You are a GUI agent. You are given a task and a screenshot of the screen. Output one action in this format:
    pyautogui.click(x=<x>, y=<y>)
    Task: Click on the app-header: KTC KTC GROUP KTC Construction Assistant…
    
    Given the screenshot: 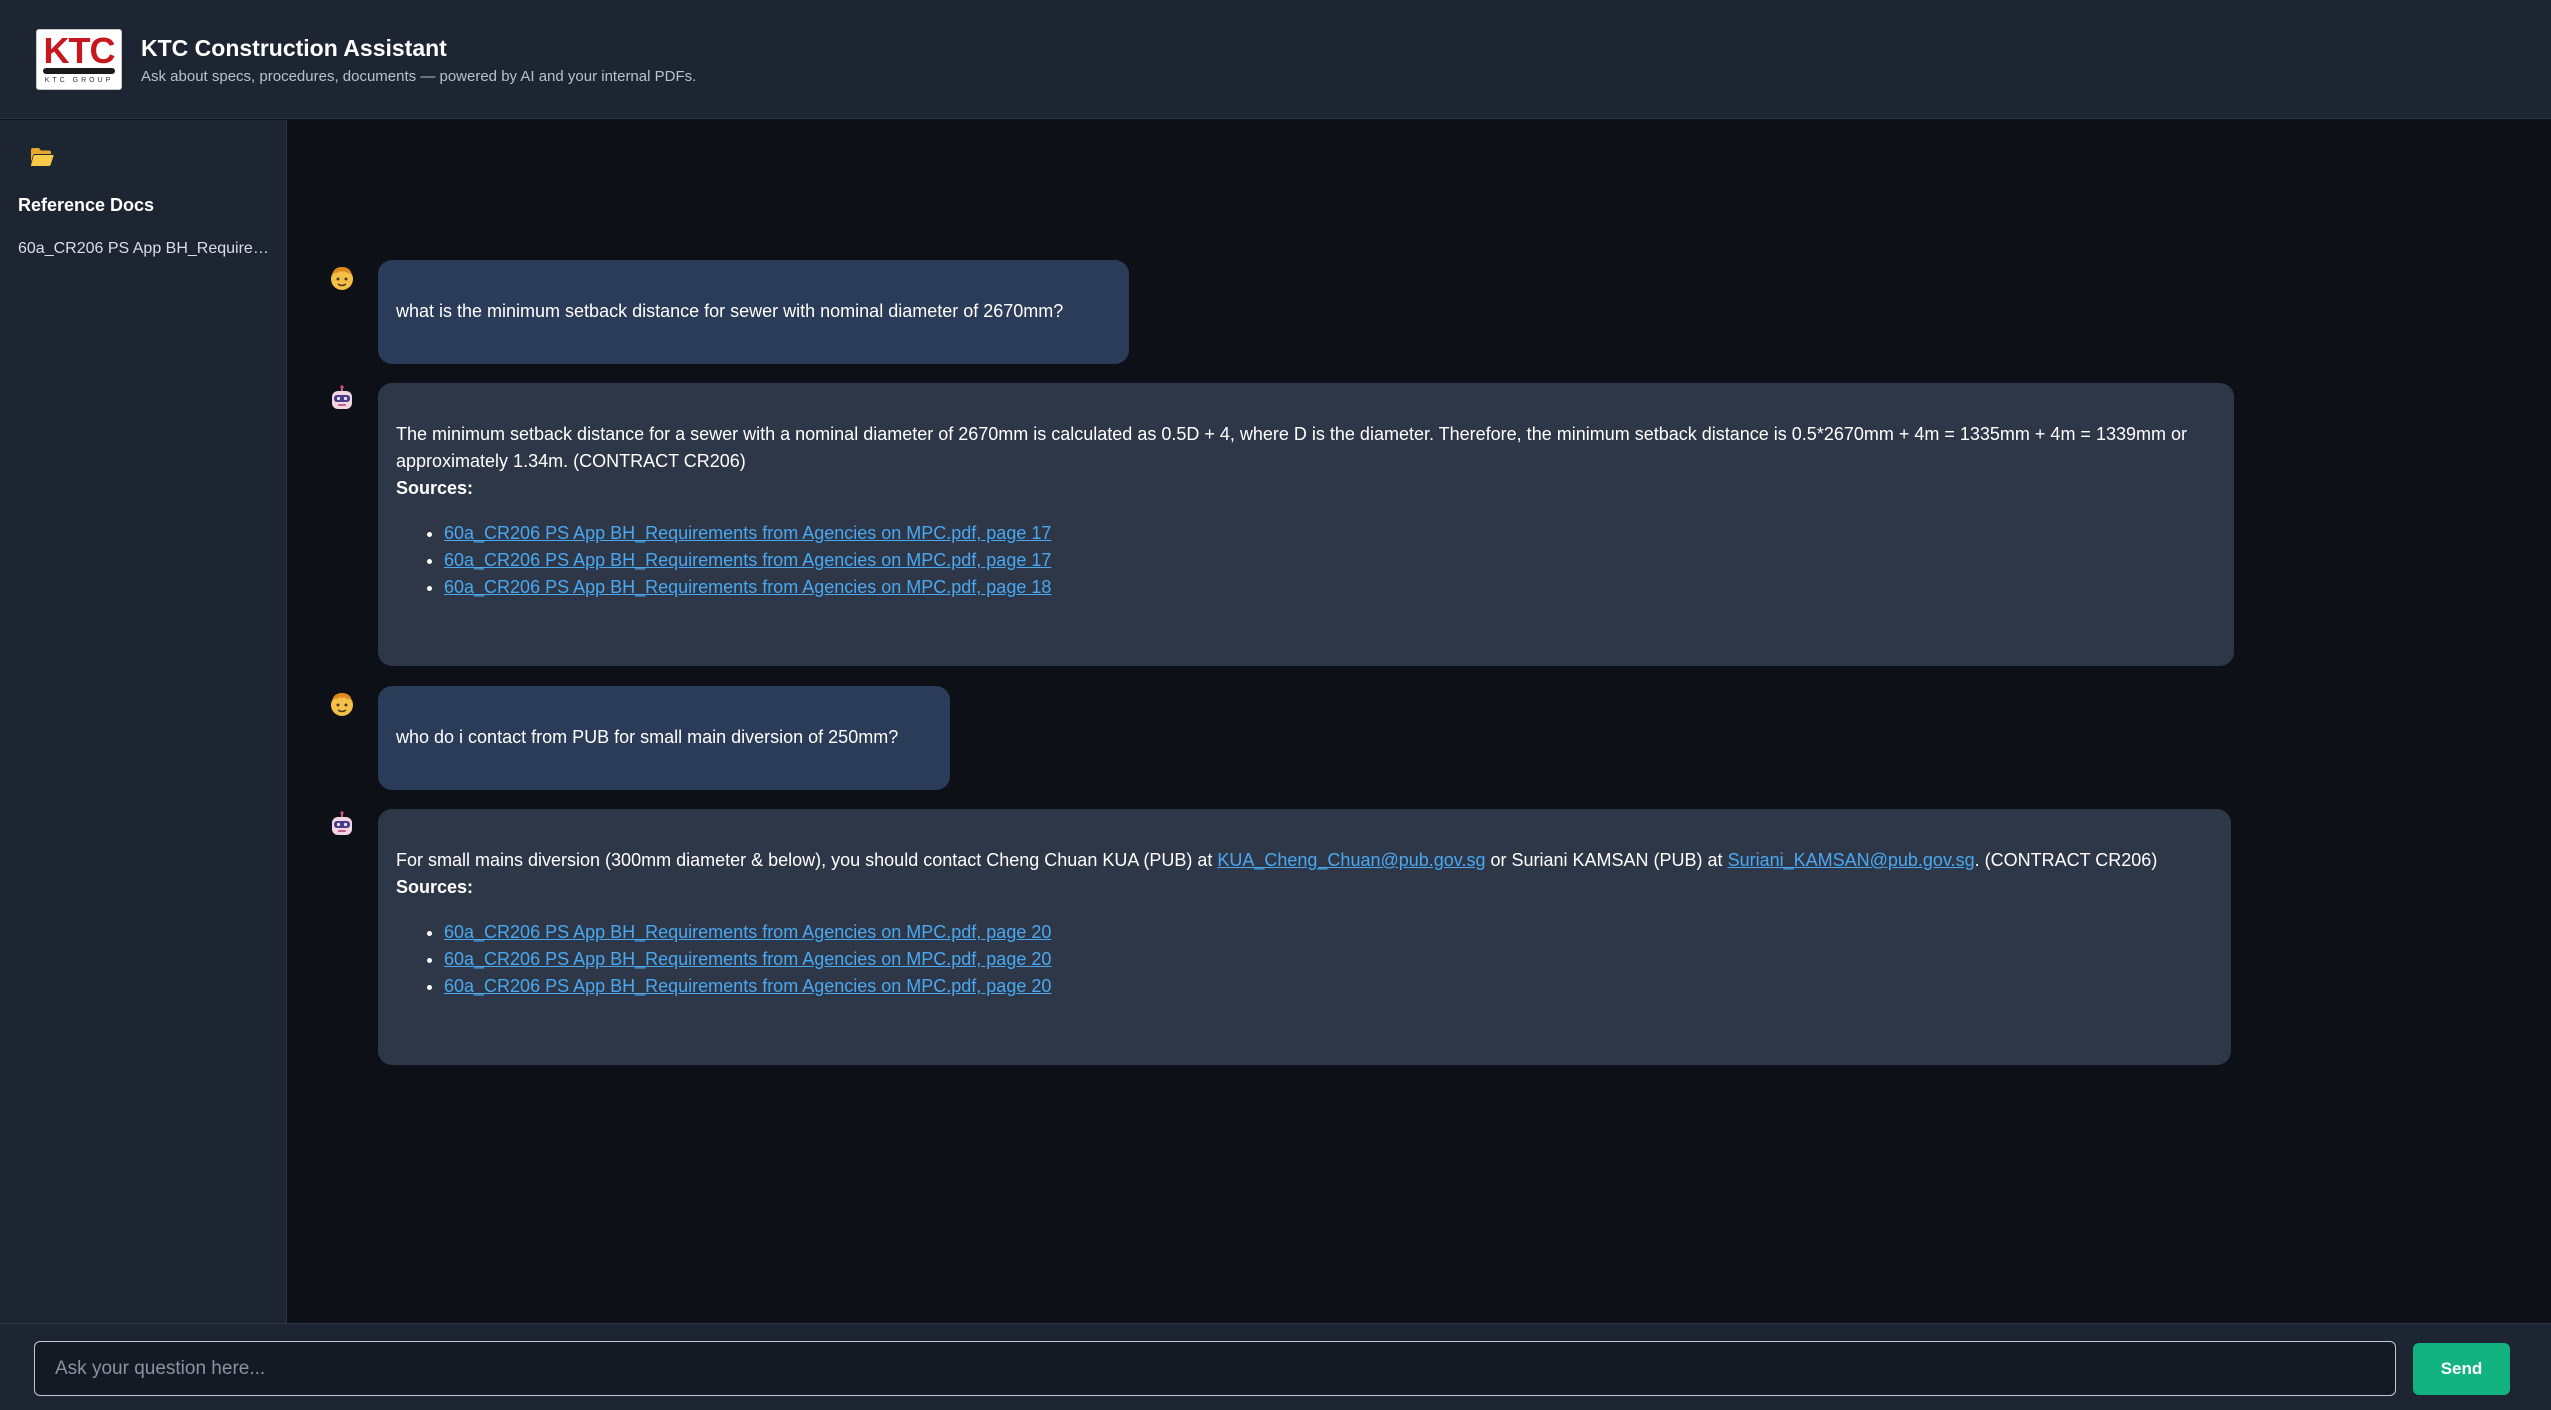 What is the action you would take?
    pyautogui.click(x=1275, y=59)
    